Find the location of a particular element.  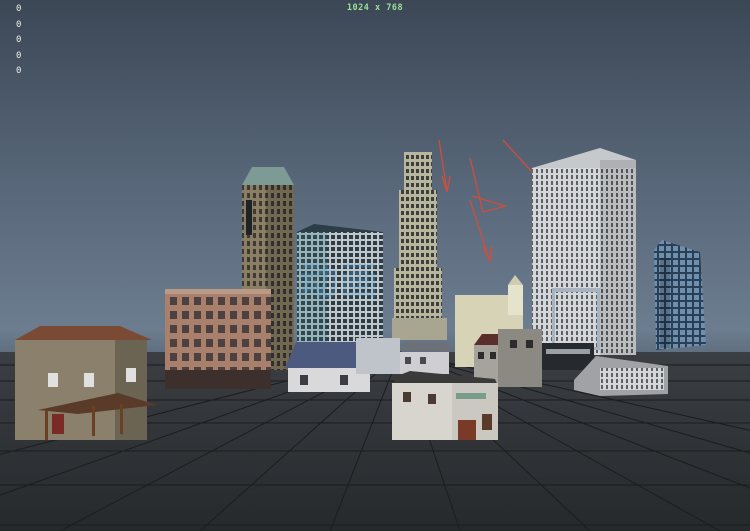

hud-count-3: 0 is located at coordinates (19, 55).